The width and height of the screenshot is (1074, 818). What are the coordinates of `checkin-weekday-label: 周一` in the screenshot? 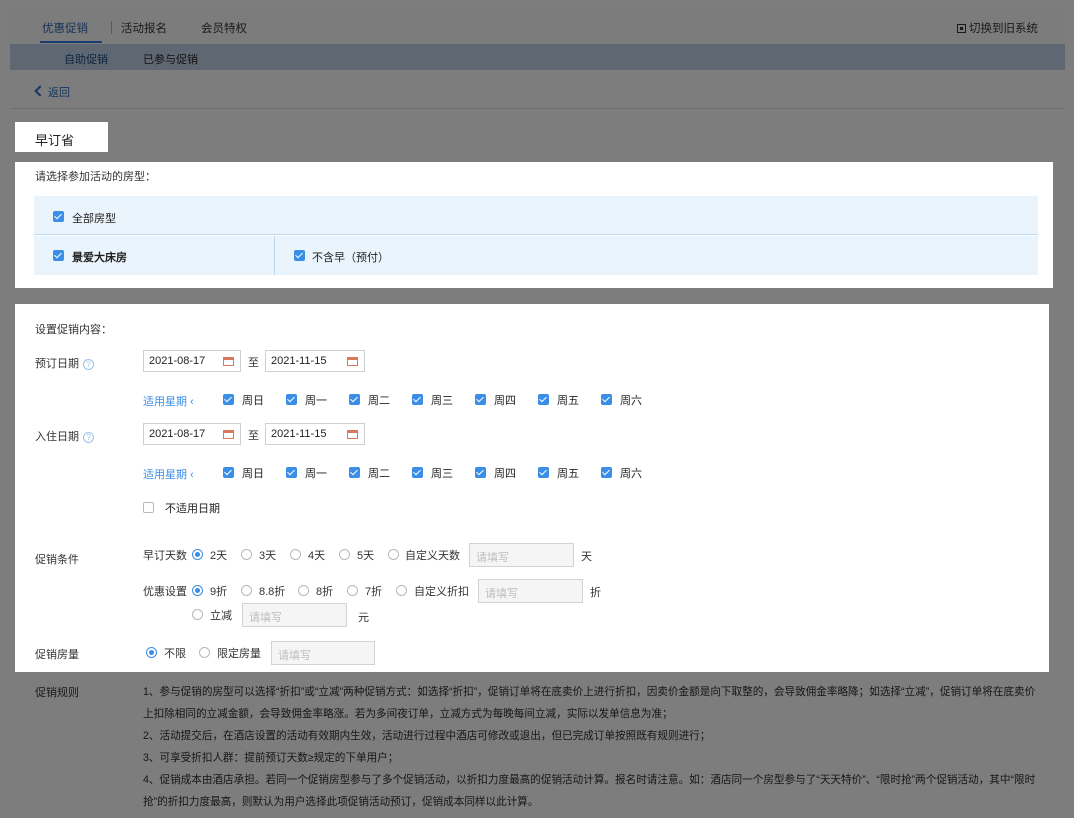 It's located at (316, 474).